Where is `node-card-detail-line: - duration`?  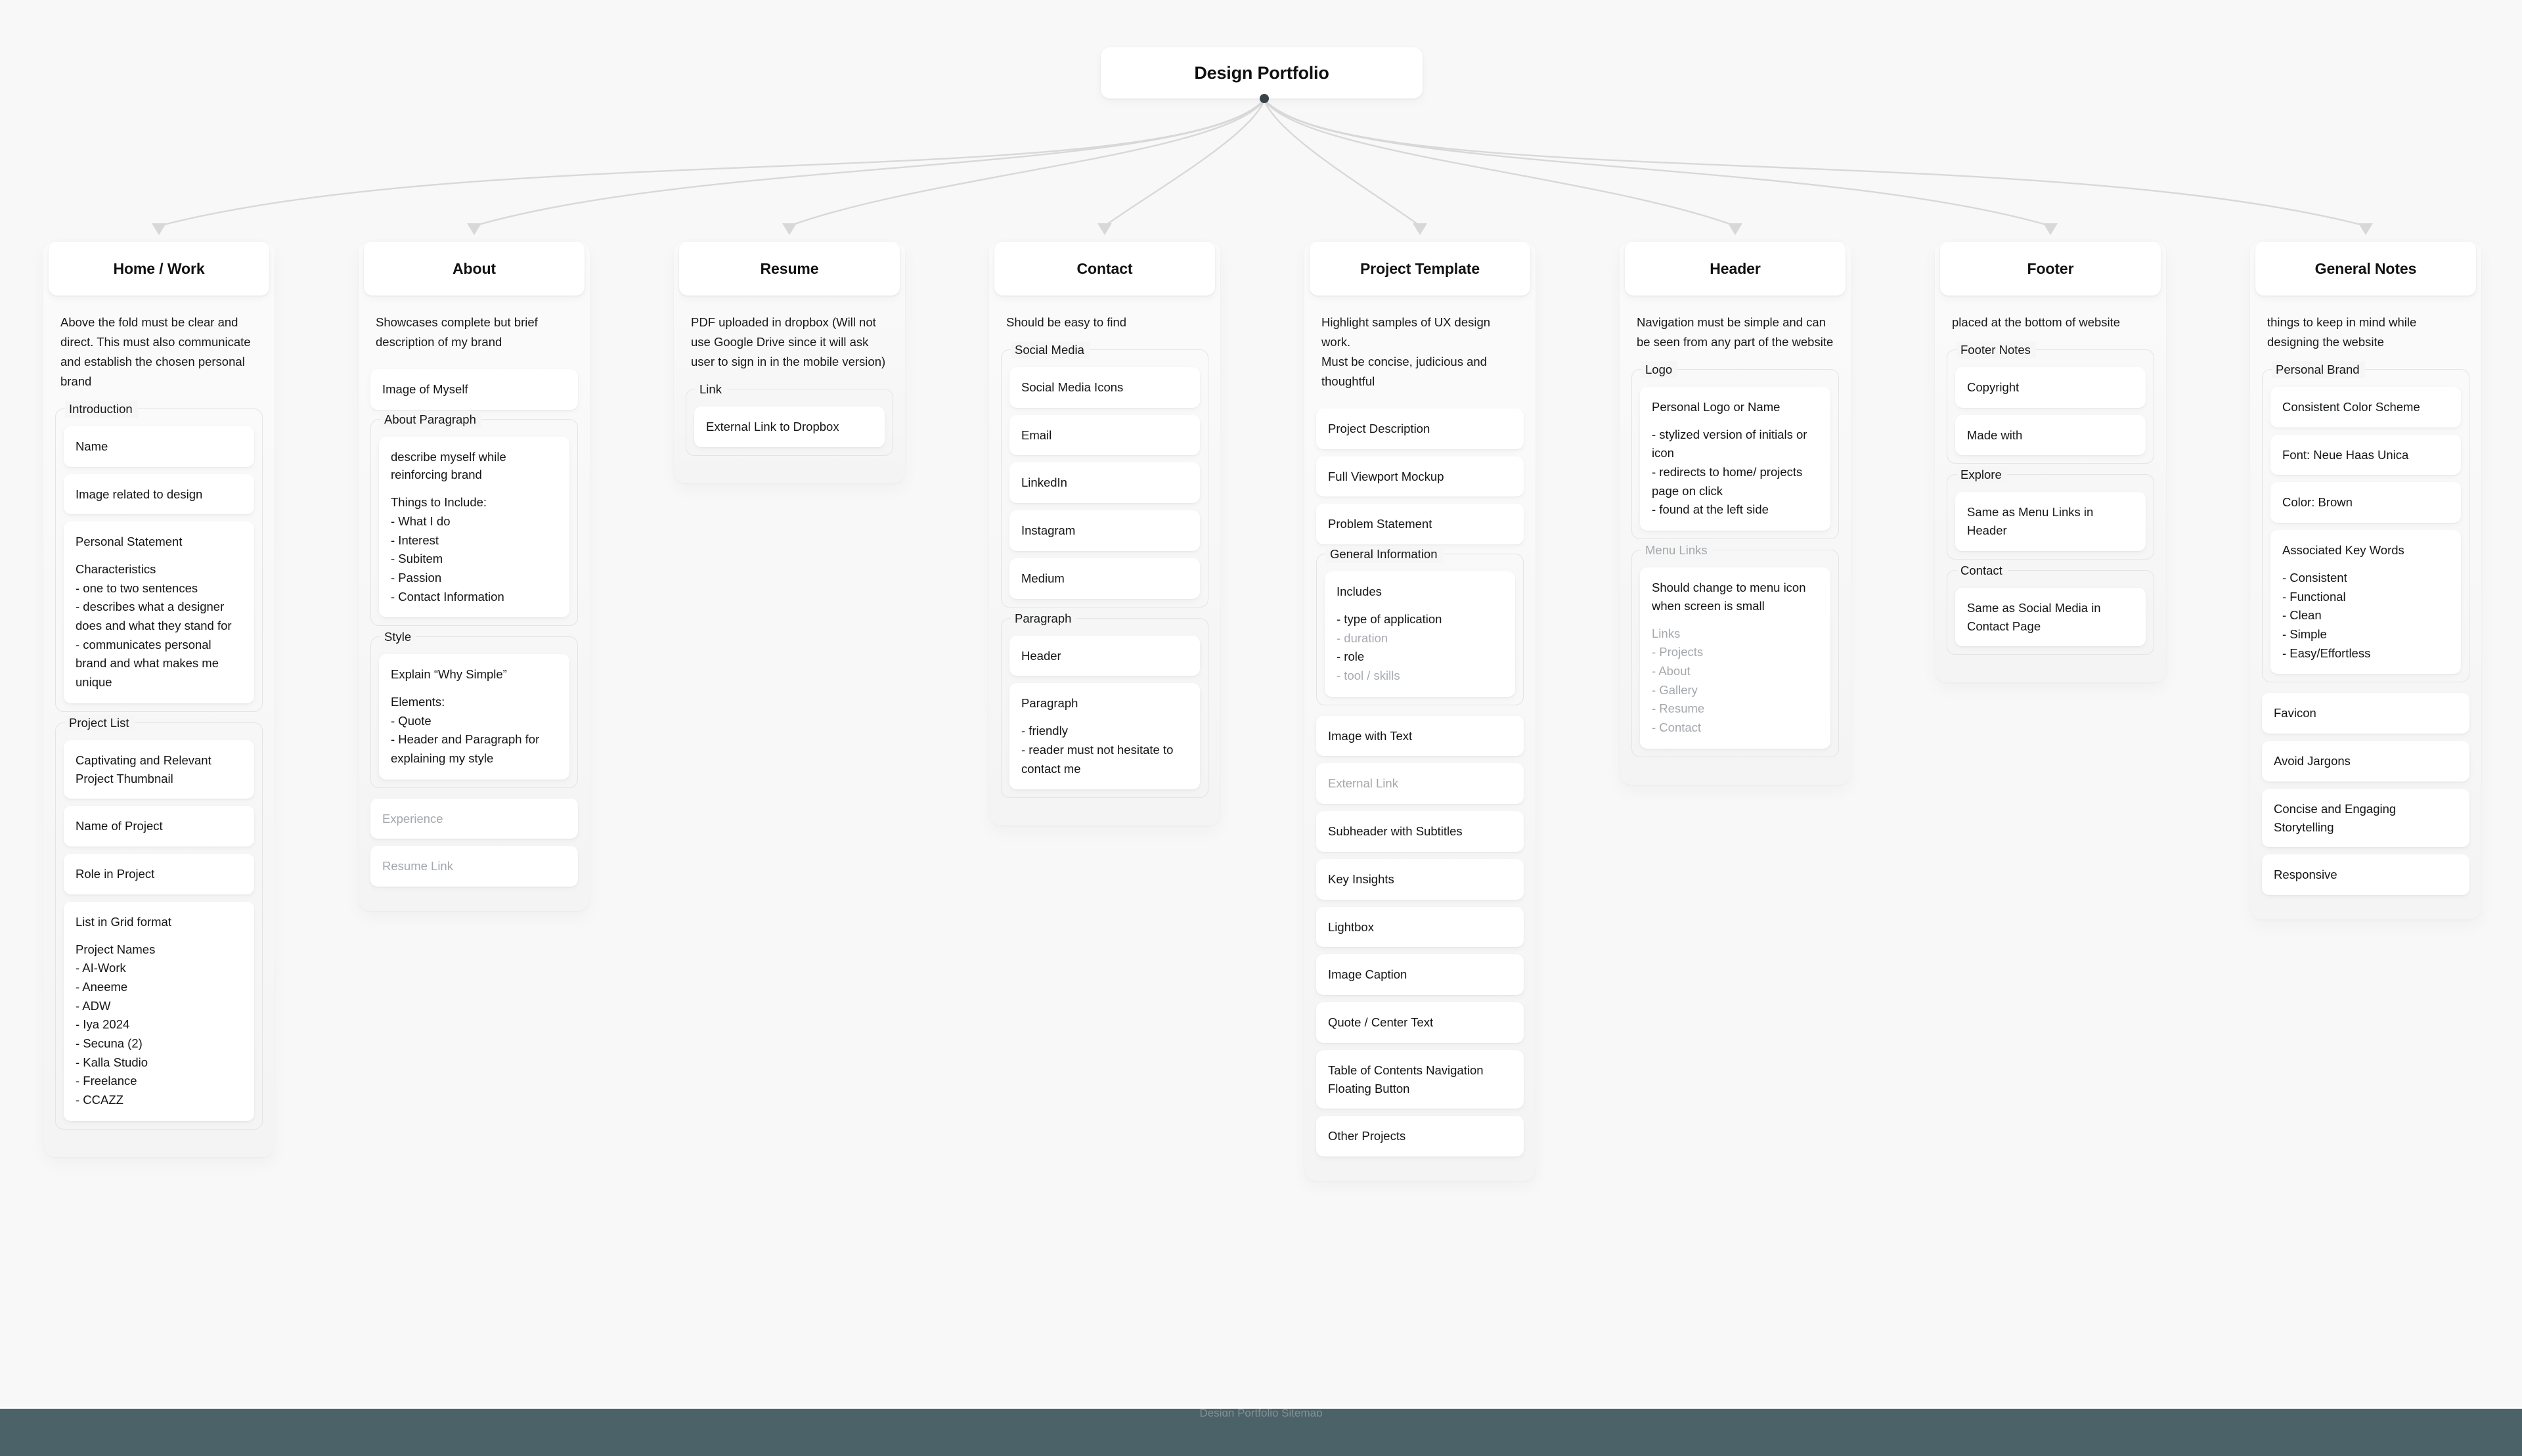
node-card-detail-line: - duration is located at coordinates (1362, 637).